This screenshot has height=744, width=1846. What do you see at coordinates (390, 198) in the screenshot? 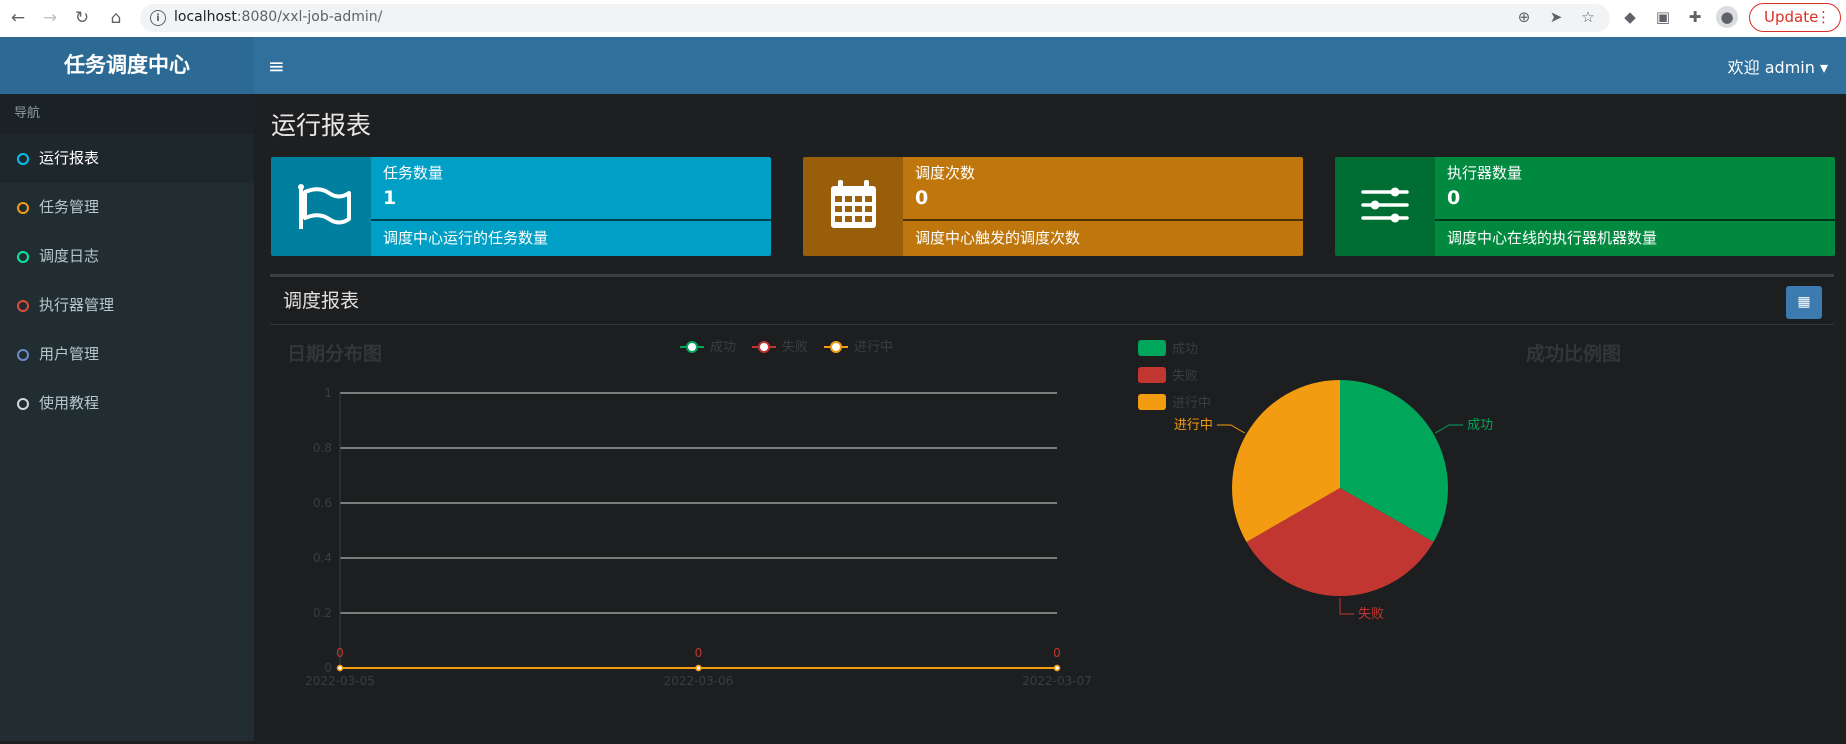
I see `info-box-value: 1` at bounding box center [390, 198].